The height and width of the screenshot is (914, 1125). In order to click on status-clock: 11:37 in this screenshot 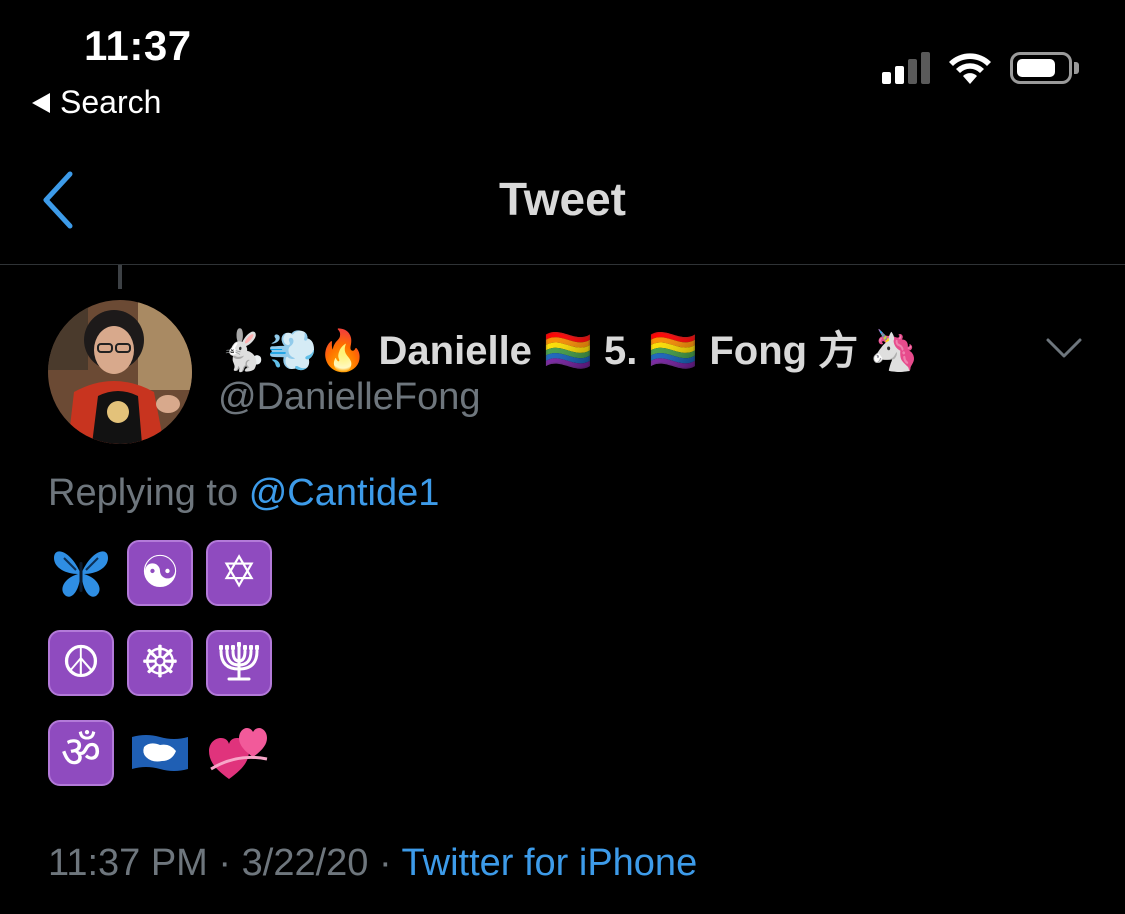, I will do `click(138, 45)`.